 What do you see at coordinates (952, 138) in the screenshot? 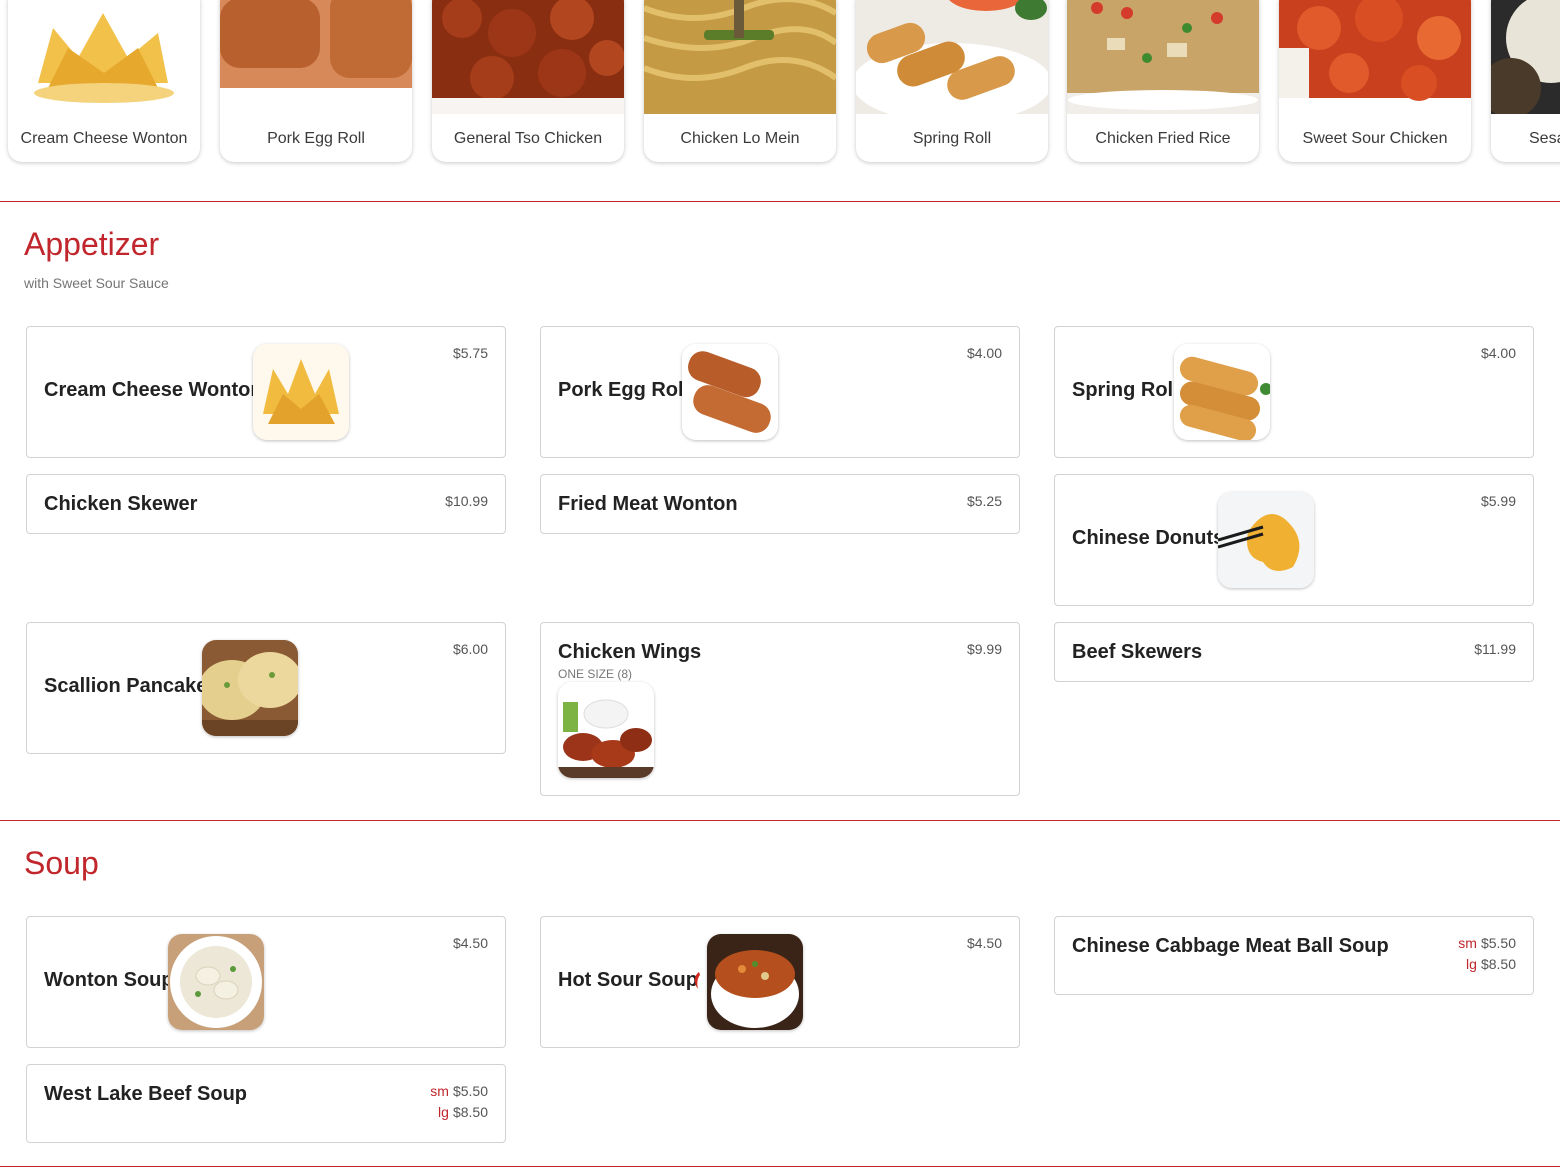
I see `carousel-card-label: Spring Roll` at bounding box center [952, 138].